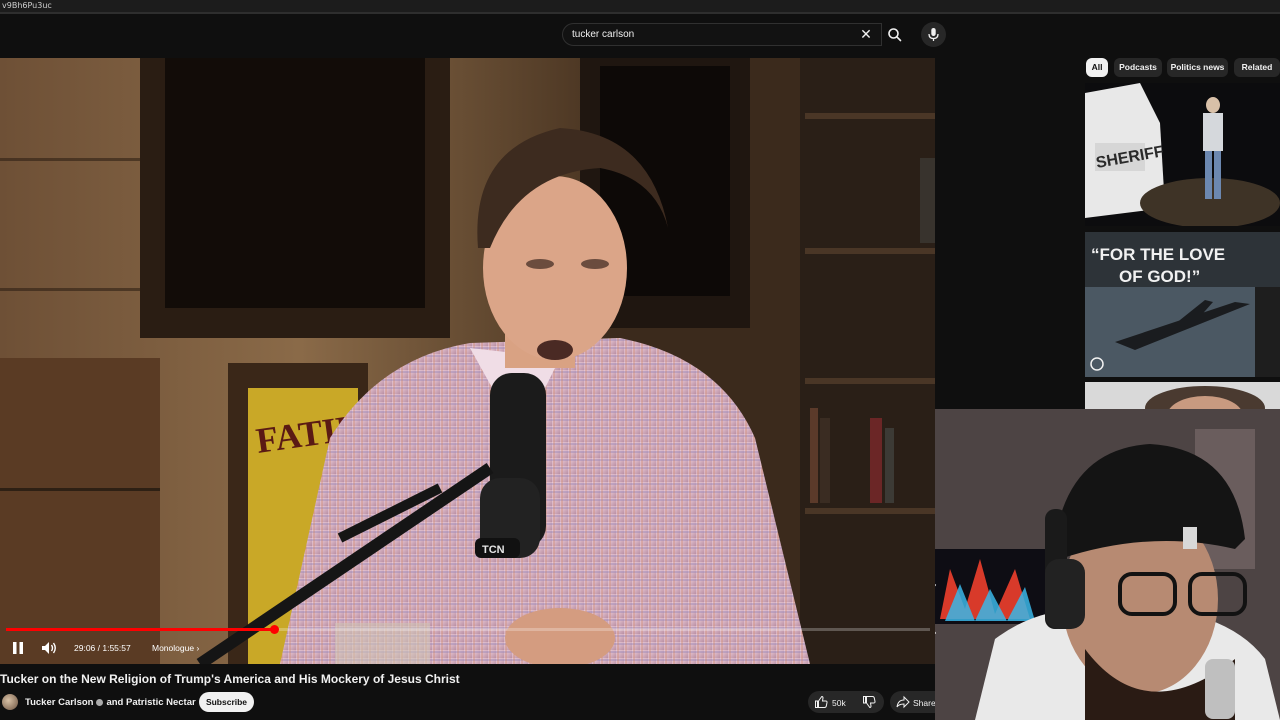 This screenshot has height=720, width=1280. What do you see at coordinates (924, 703) in the screenshot?
I see `share-label: Share` at bounding box center [924, 703].